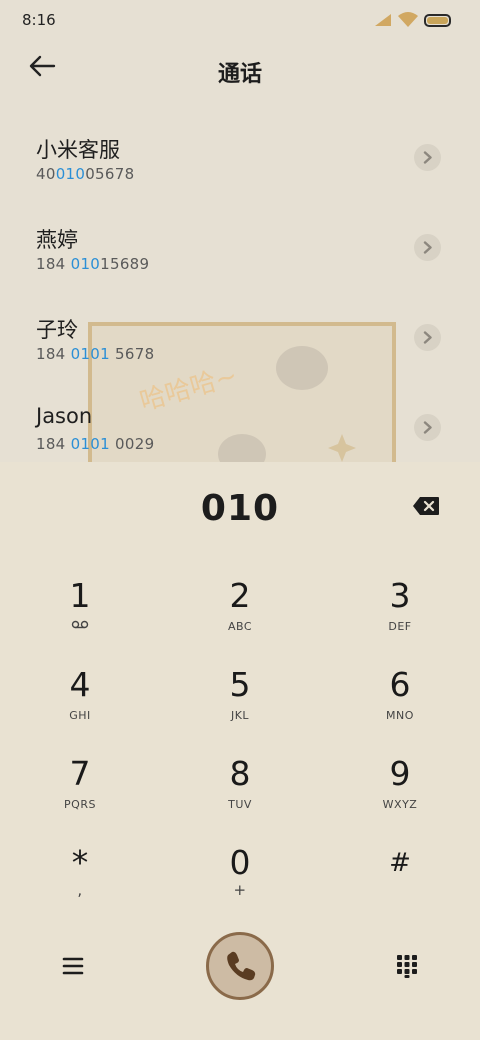 The width and height of the screenshot is (480, 1040). Describe the element at coordinates (240, 343) in the screenshot. I see `contact-row: 子玲 184 0101 5678` at that location.